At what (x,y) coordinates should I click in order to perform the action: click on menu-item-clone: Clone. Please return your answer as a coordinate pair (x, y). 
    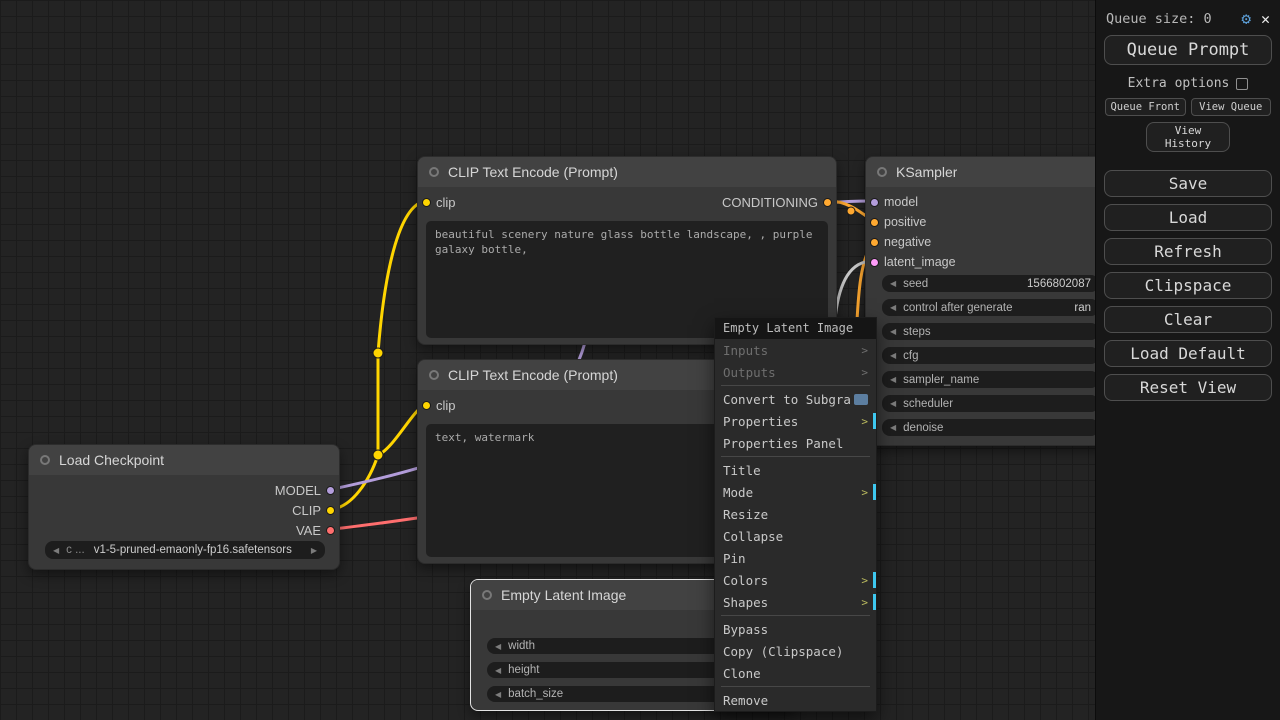
    Looking at the image, I should click on (795, 673).